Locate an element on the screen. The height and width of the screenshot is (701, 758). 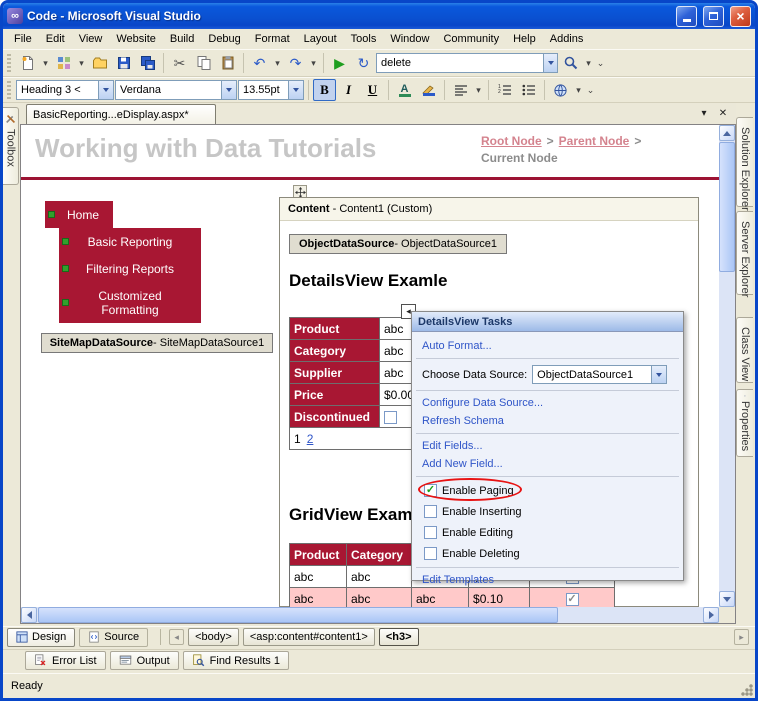
new-file-dropdown: ▾ is located at coordinates (45, 63).